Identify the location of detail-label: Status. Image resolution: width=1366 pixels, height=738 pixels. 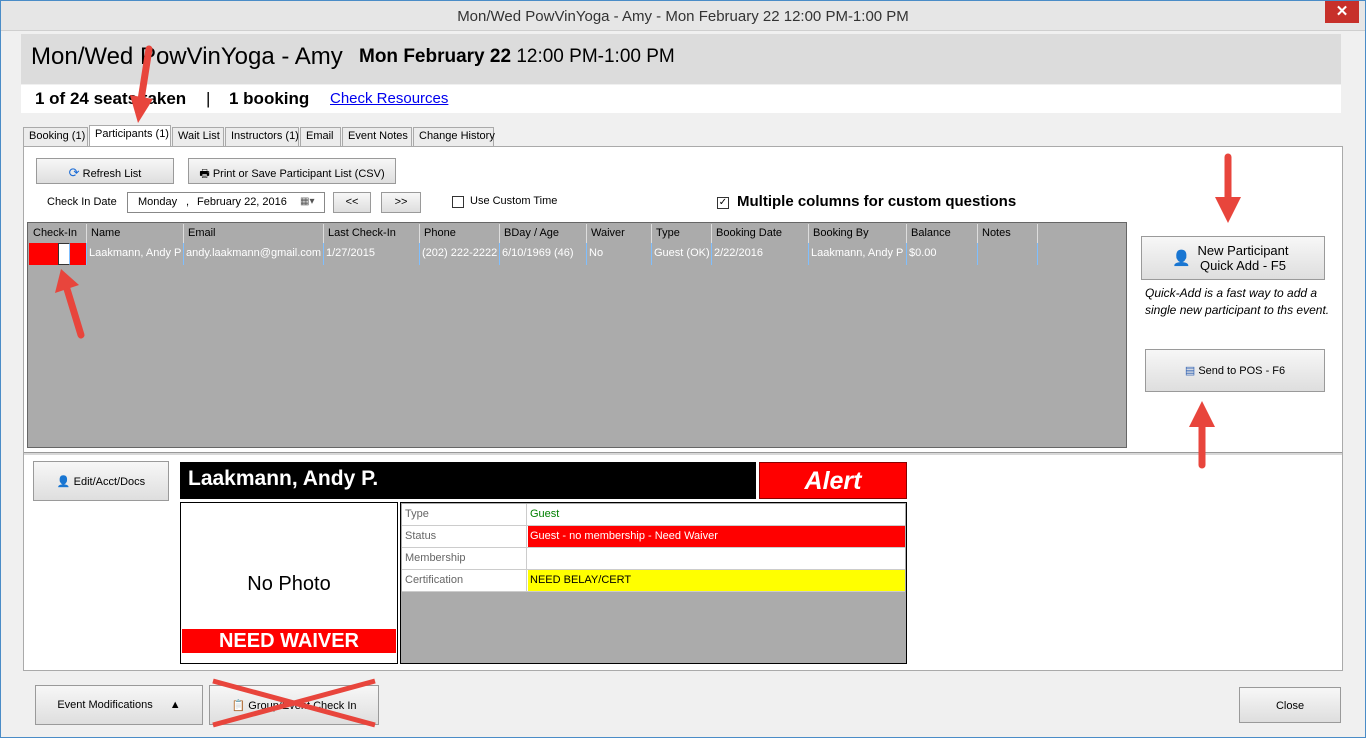
(464, 536).